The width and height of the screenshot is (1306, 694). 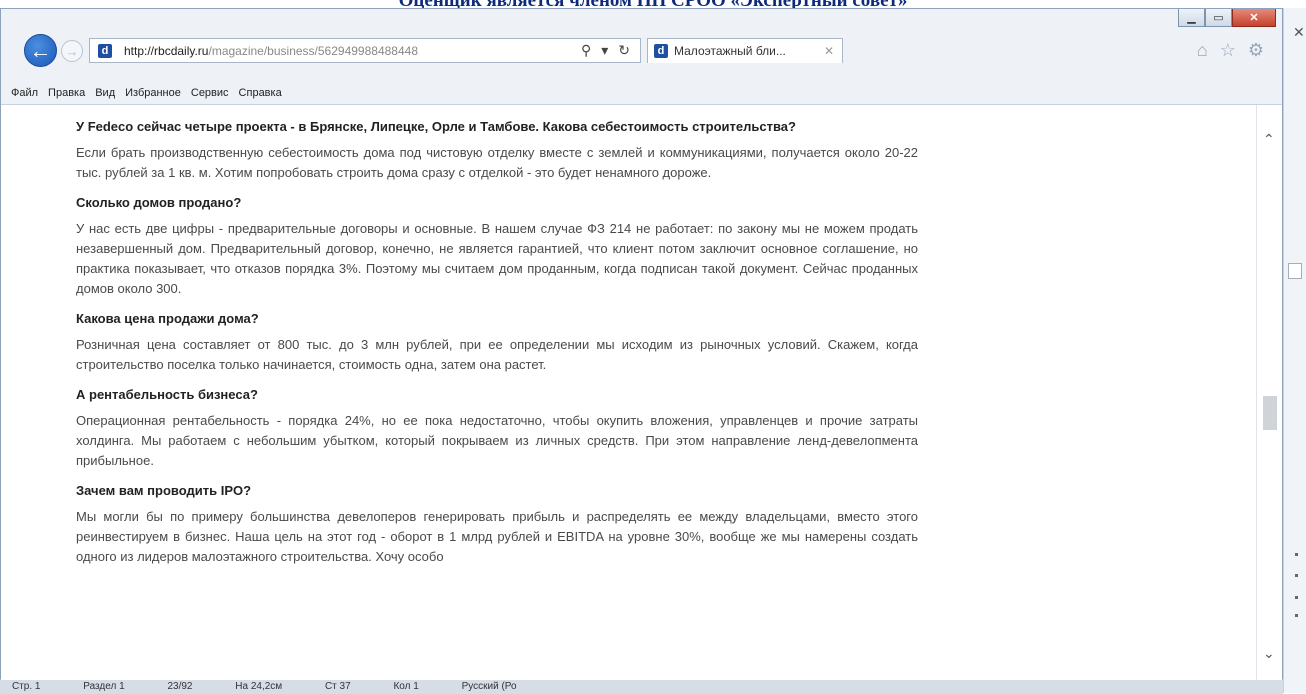 I want to click on favorites-star-icon: ☆, so click(x=1228, y=50).